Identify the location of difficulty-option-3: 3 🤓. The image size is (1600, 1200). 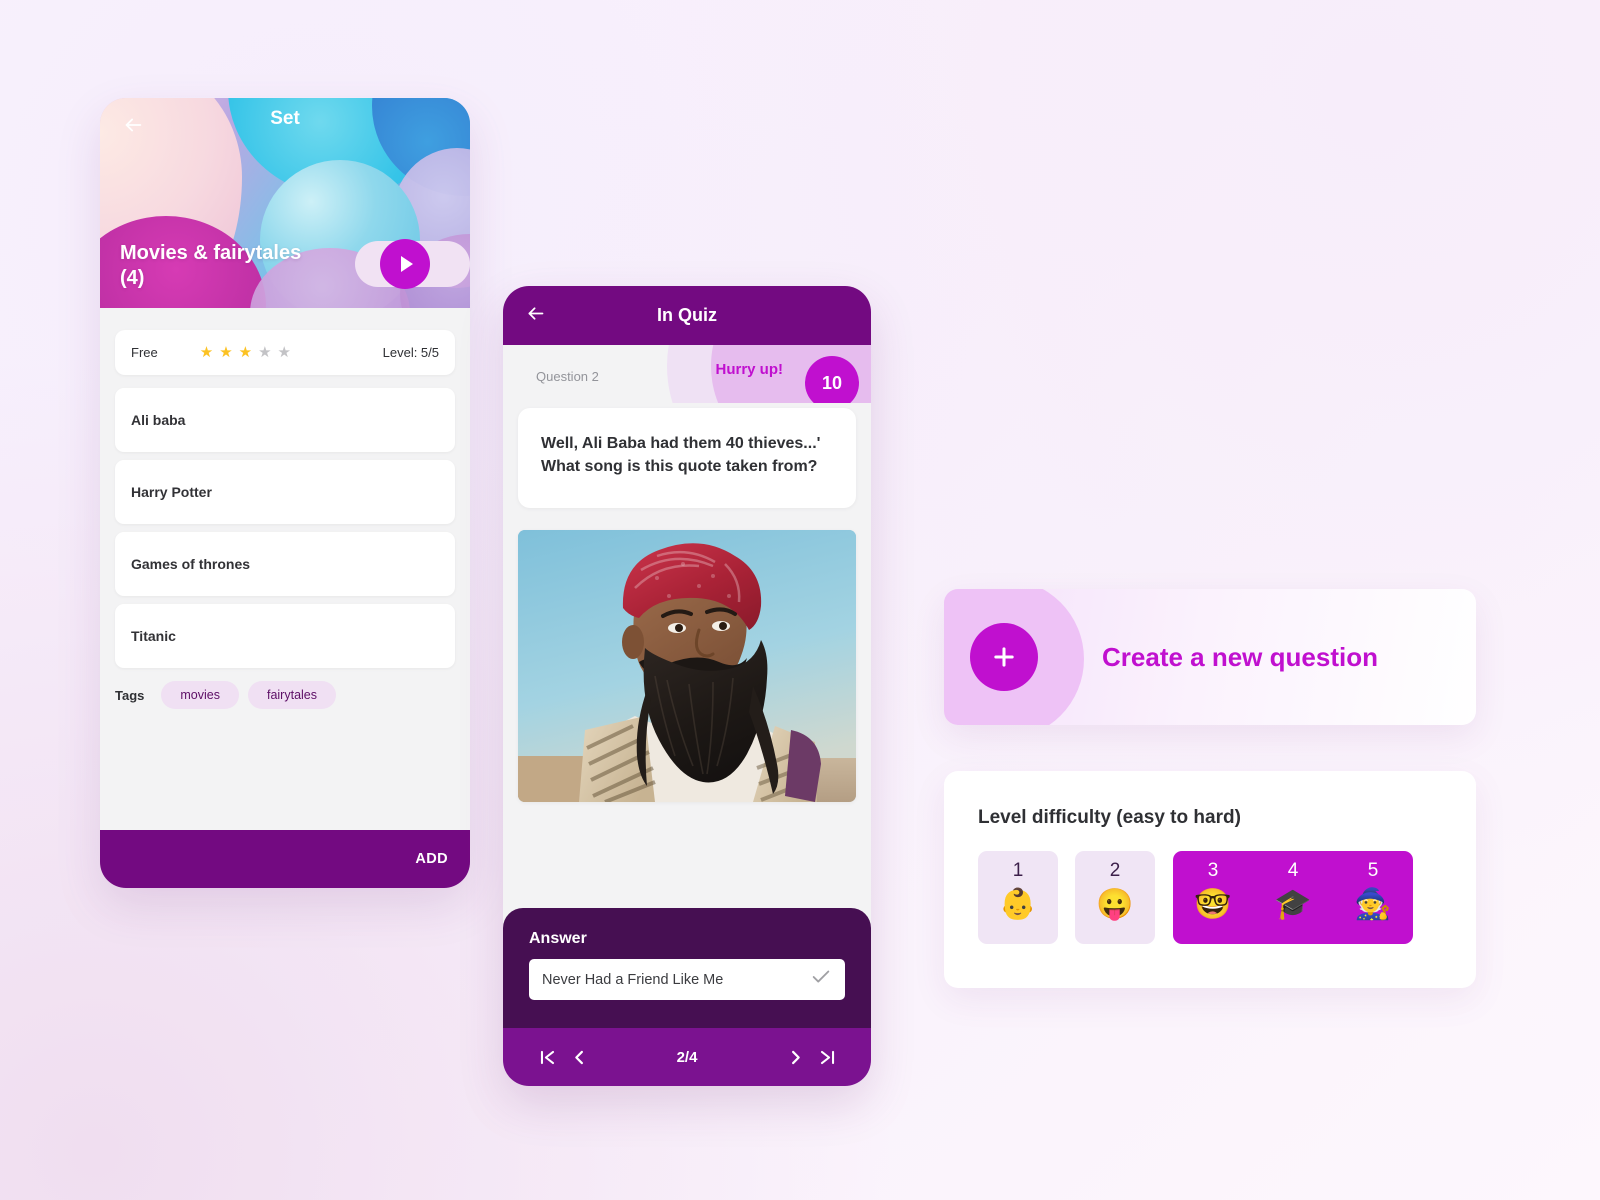
(1213, 897).